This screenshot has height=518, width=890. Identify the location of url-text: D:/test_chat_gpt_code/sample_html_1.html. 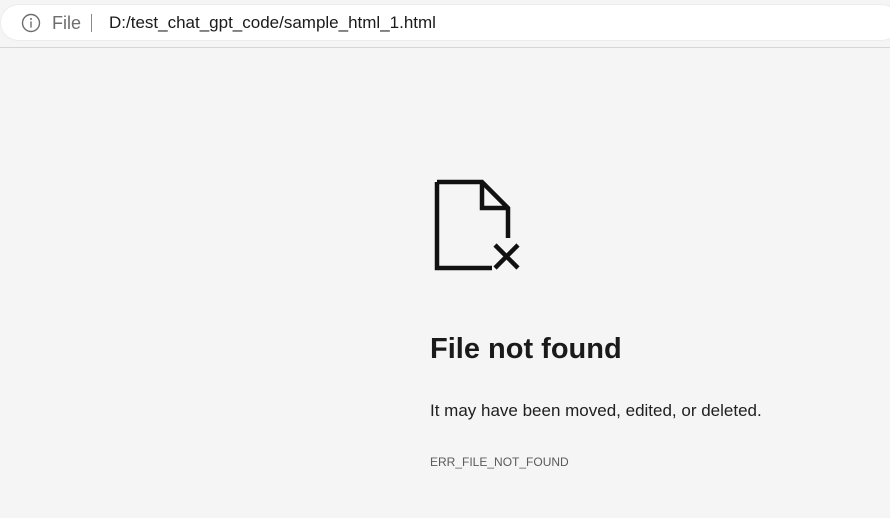
(272, 23).